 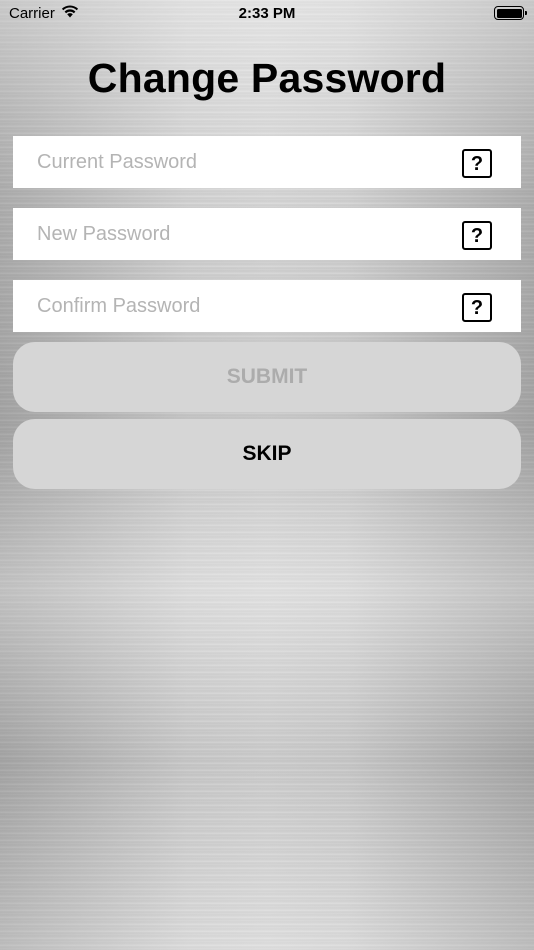 I want to click on battery-fill, so click(x=509, y=13).